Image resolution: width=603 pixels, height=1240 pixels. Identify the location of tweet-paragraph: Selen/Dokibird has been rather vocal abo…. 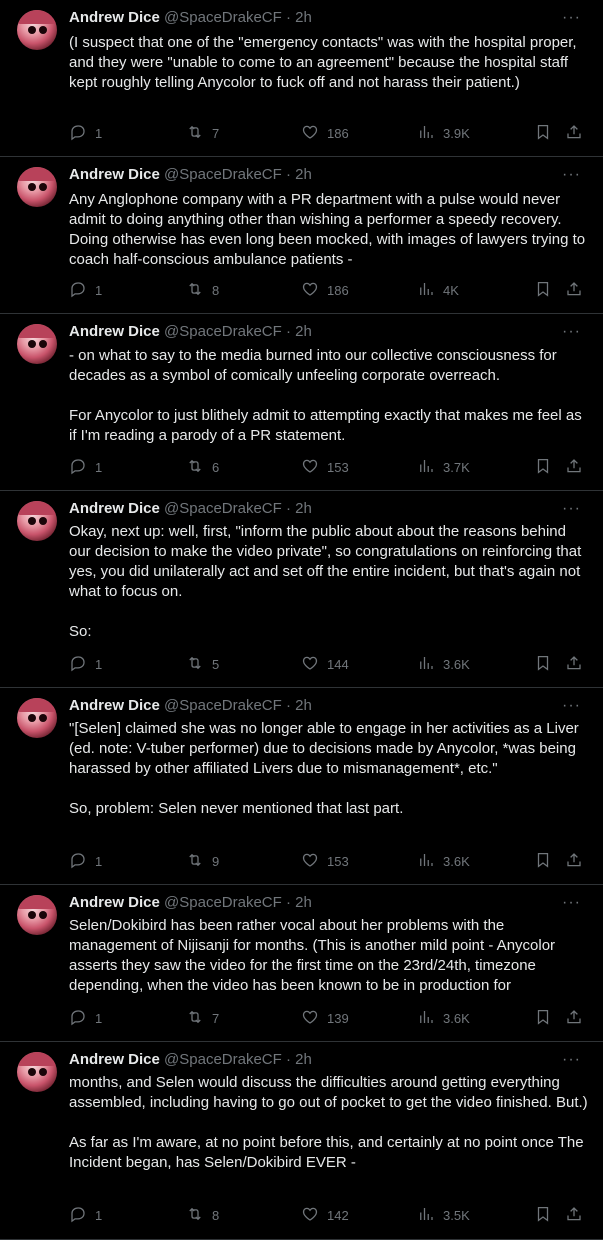
(312, 955).